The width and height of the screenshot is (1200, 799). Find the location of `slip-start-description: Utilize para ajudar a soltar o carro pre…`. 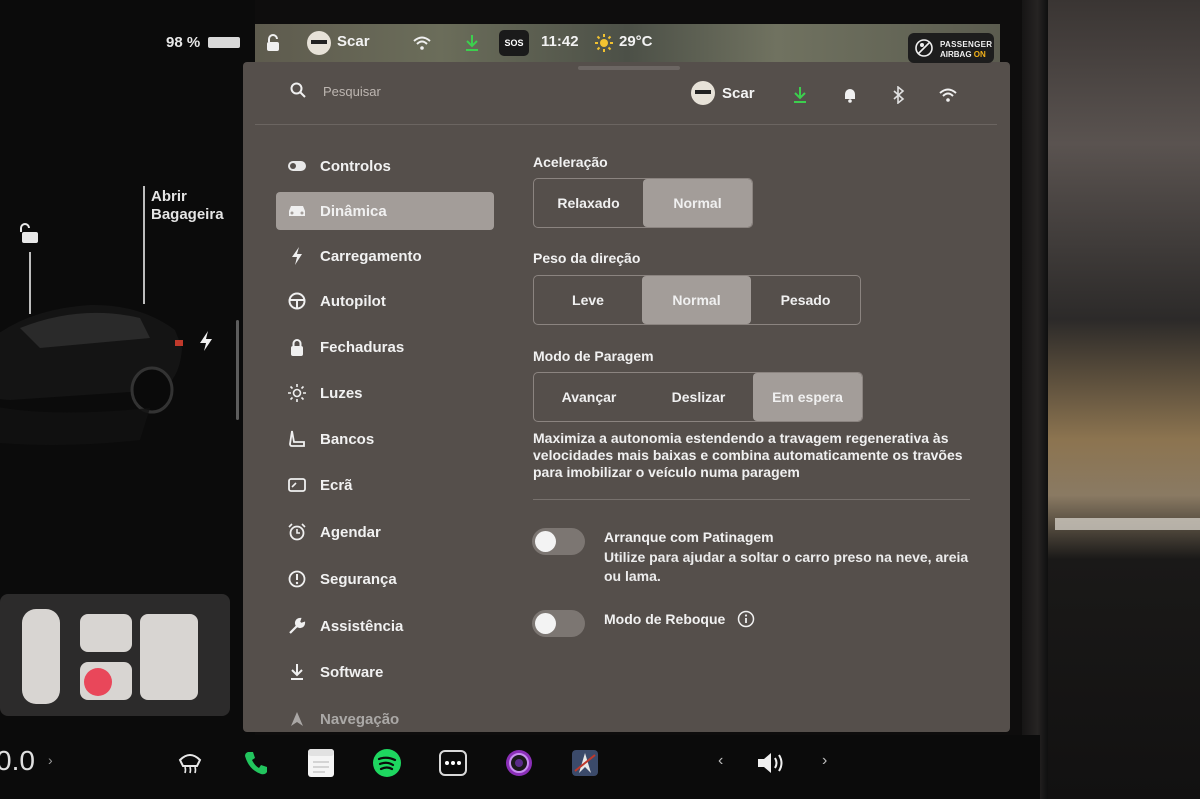

slip-start-description: Utilize para ajudar a soltar o carro pre… is located at coordinates (786, 566).